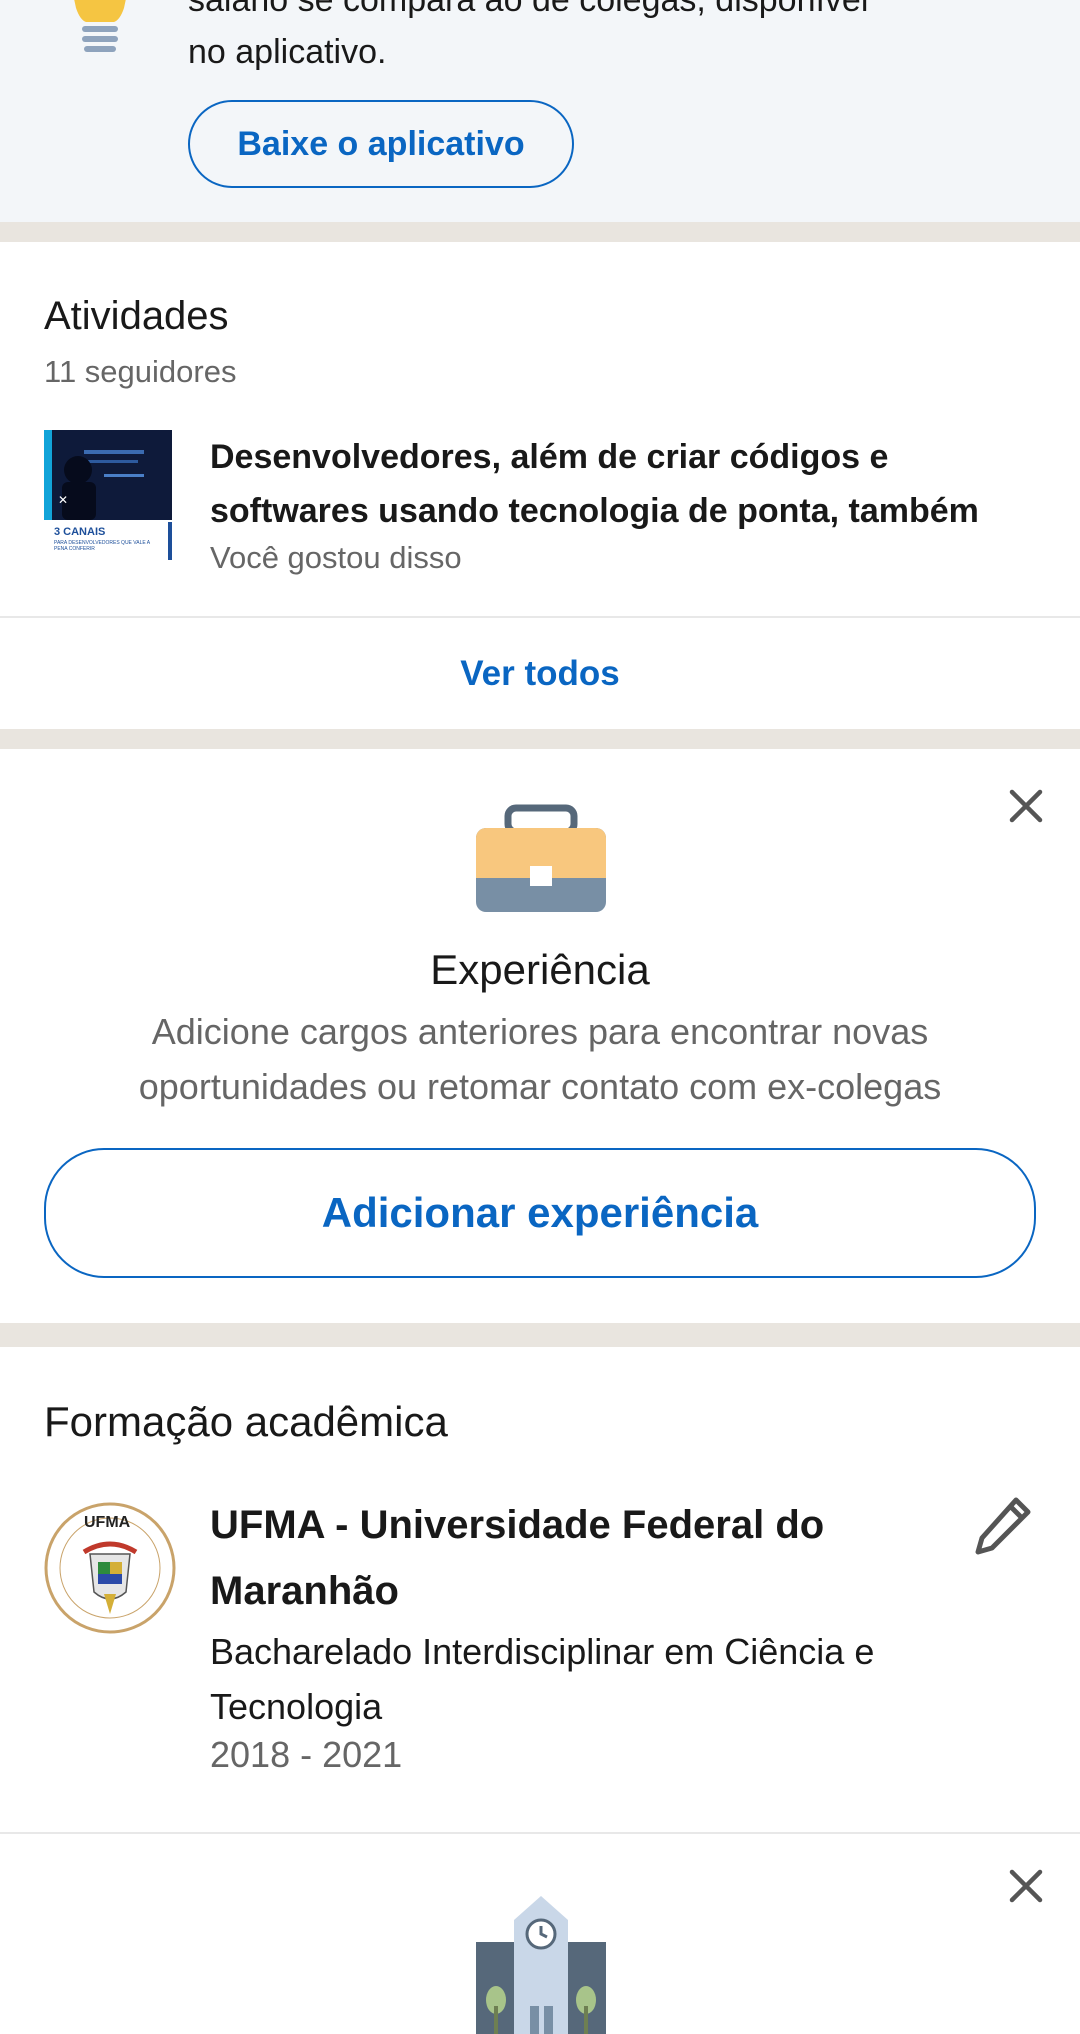  I want to click on school-logo: UFMA, so click(110, 1568).